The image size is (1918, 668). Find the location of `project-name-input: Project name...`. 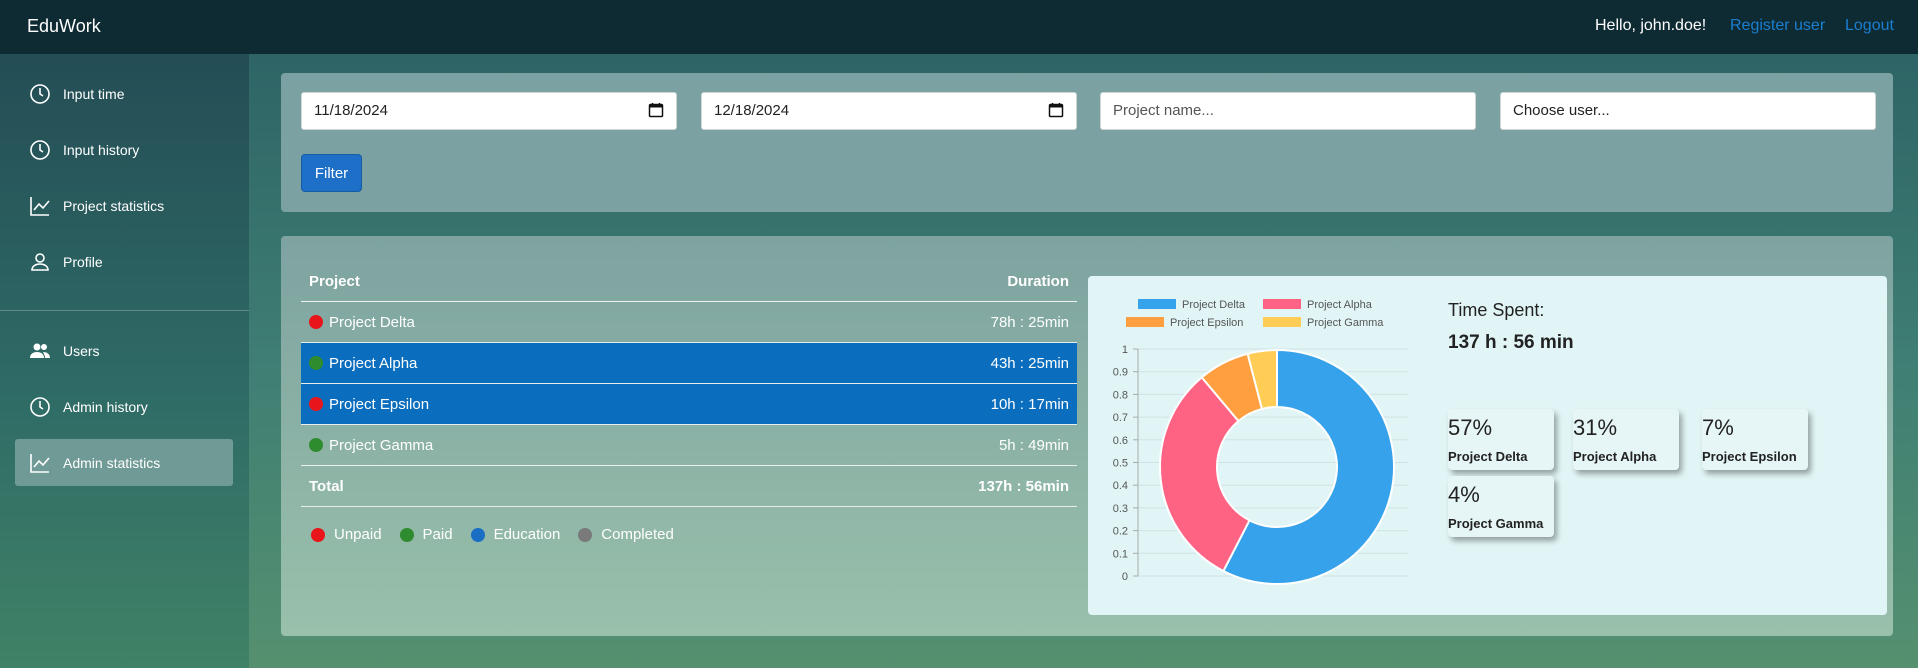

project-name-input: Project name... is located at coordinates (1288, 111).